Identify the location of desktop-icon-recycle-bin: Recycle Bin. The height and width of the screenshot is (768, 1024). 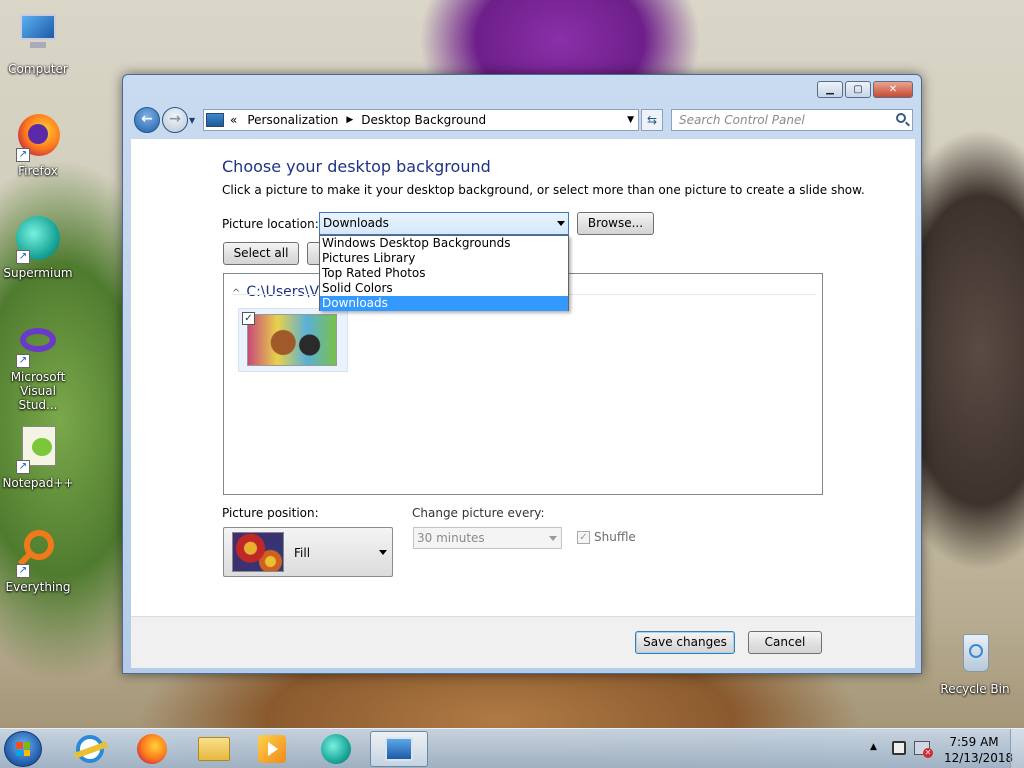
(975, 663).